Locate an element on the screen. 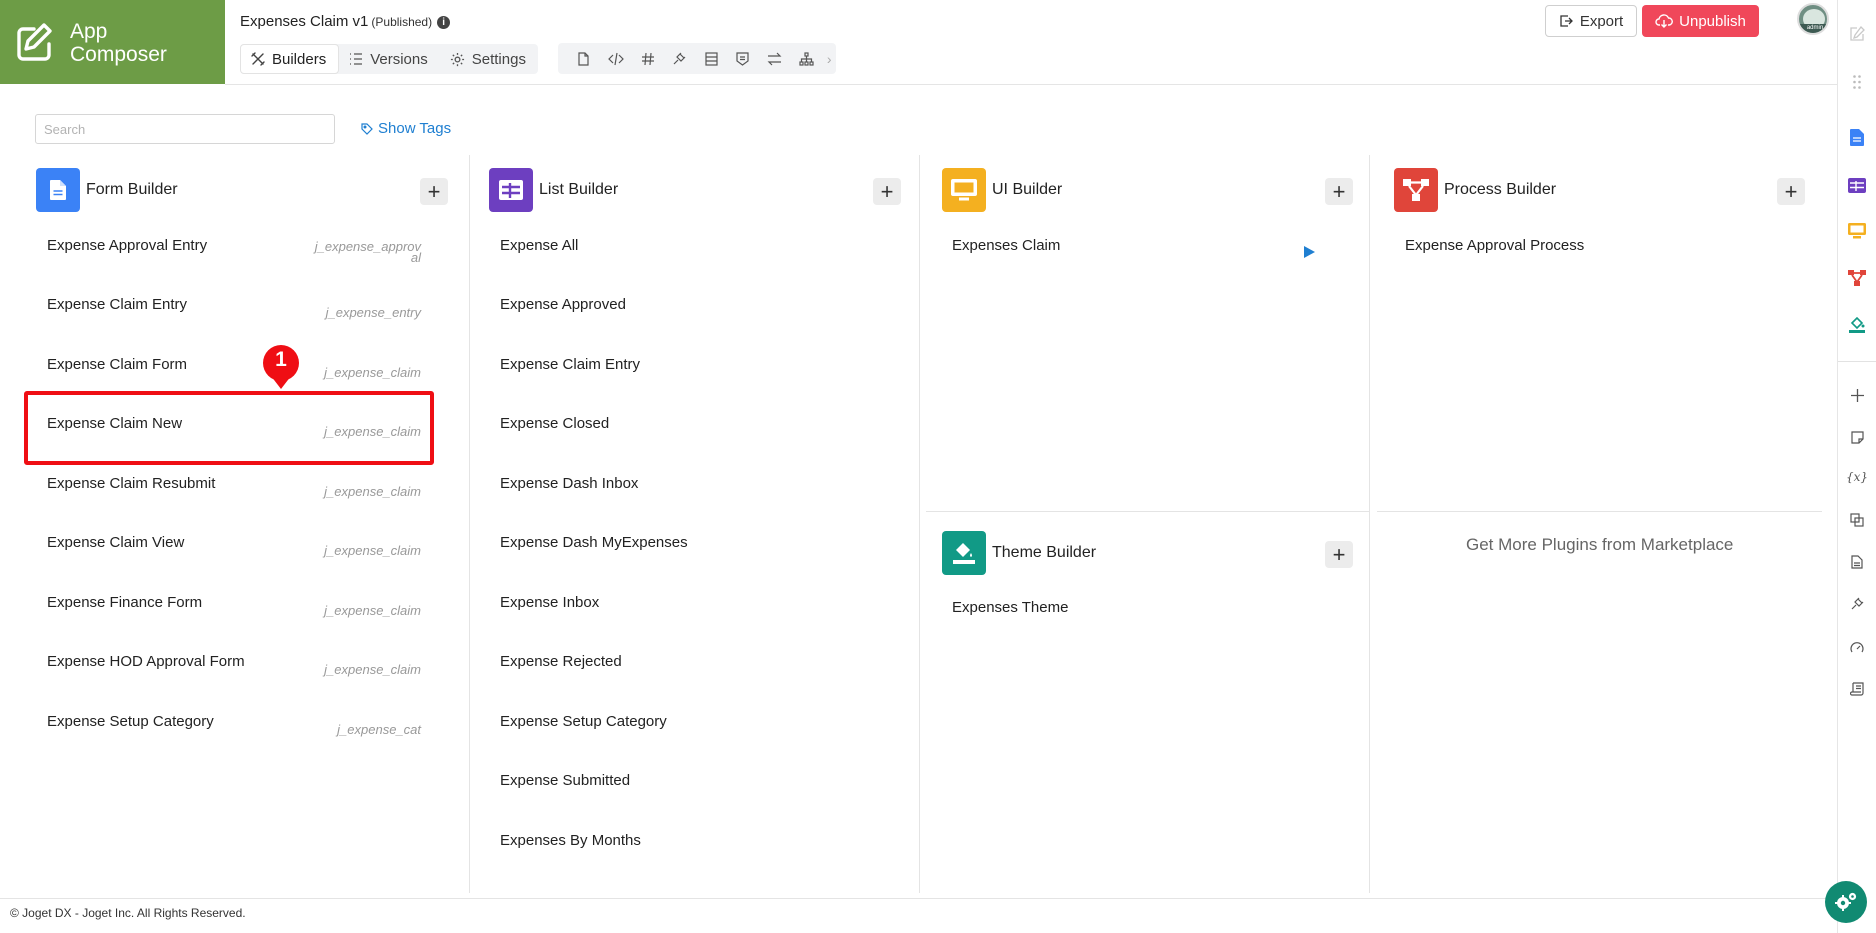  step-callout-number: 1 is located at coordinates (281, 359).